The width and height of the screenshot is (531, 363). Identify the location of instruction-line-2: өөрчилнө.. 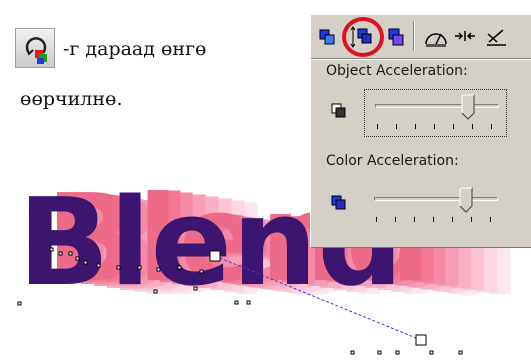
(71, 99).